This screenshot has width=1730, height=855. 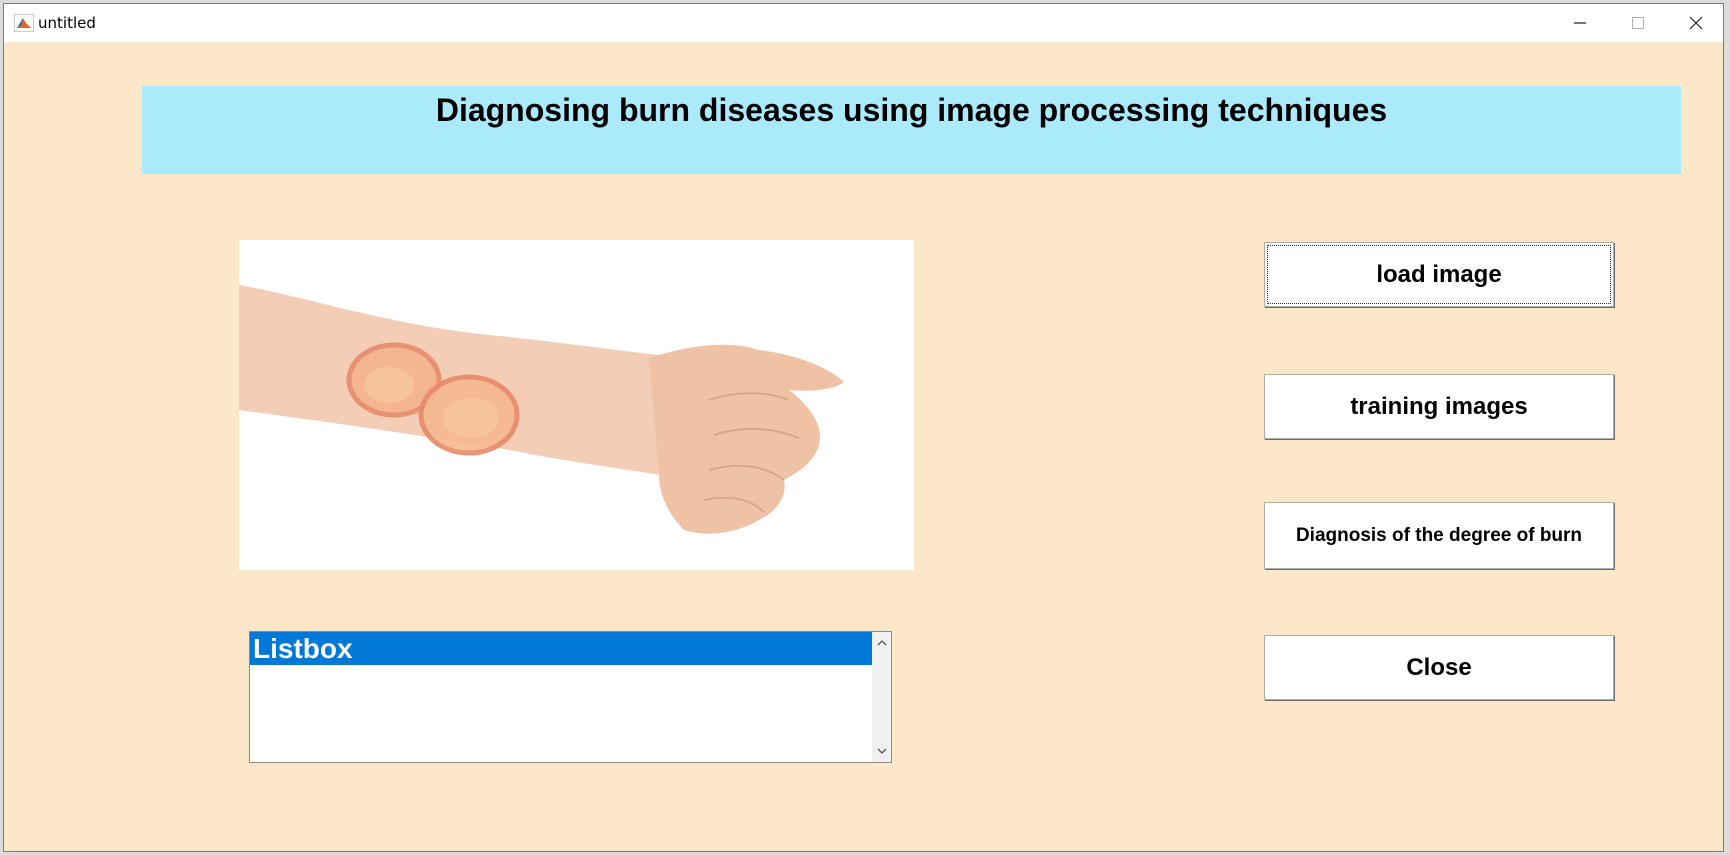 What do you see at coordinates (1439, 535) in the screenshot?
I see `diagnosis-button: Diagnosis of the degree of burn` at bounding box center [1439, 535].